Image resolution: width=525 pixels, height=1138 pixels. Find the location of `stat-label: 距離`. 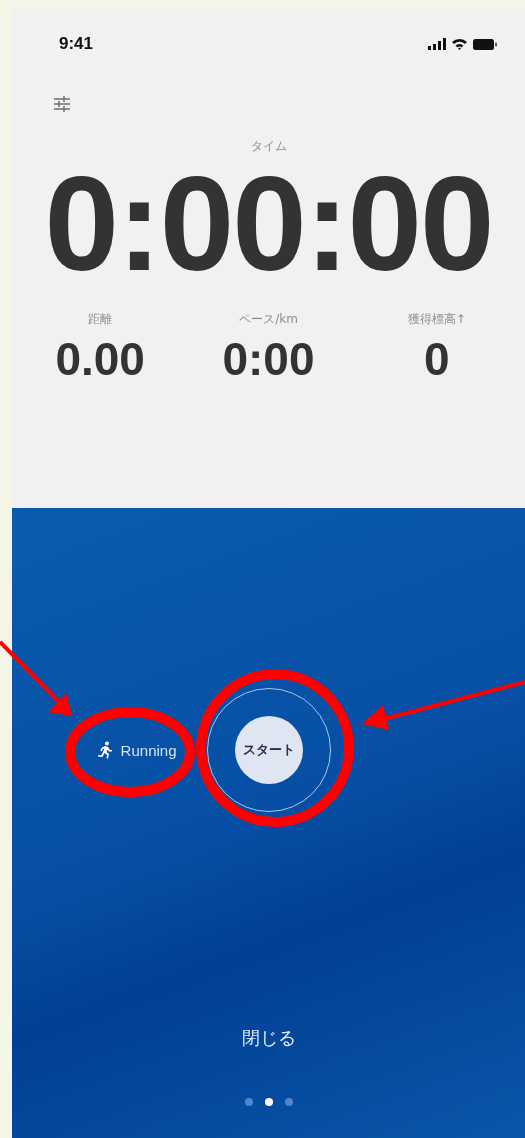

stat-label: 距離 is located at coordinates (100, 319).